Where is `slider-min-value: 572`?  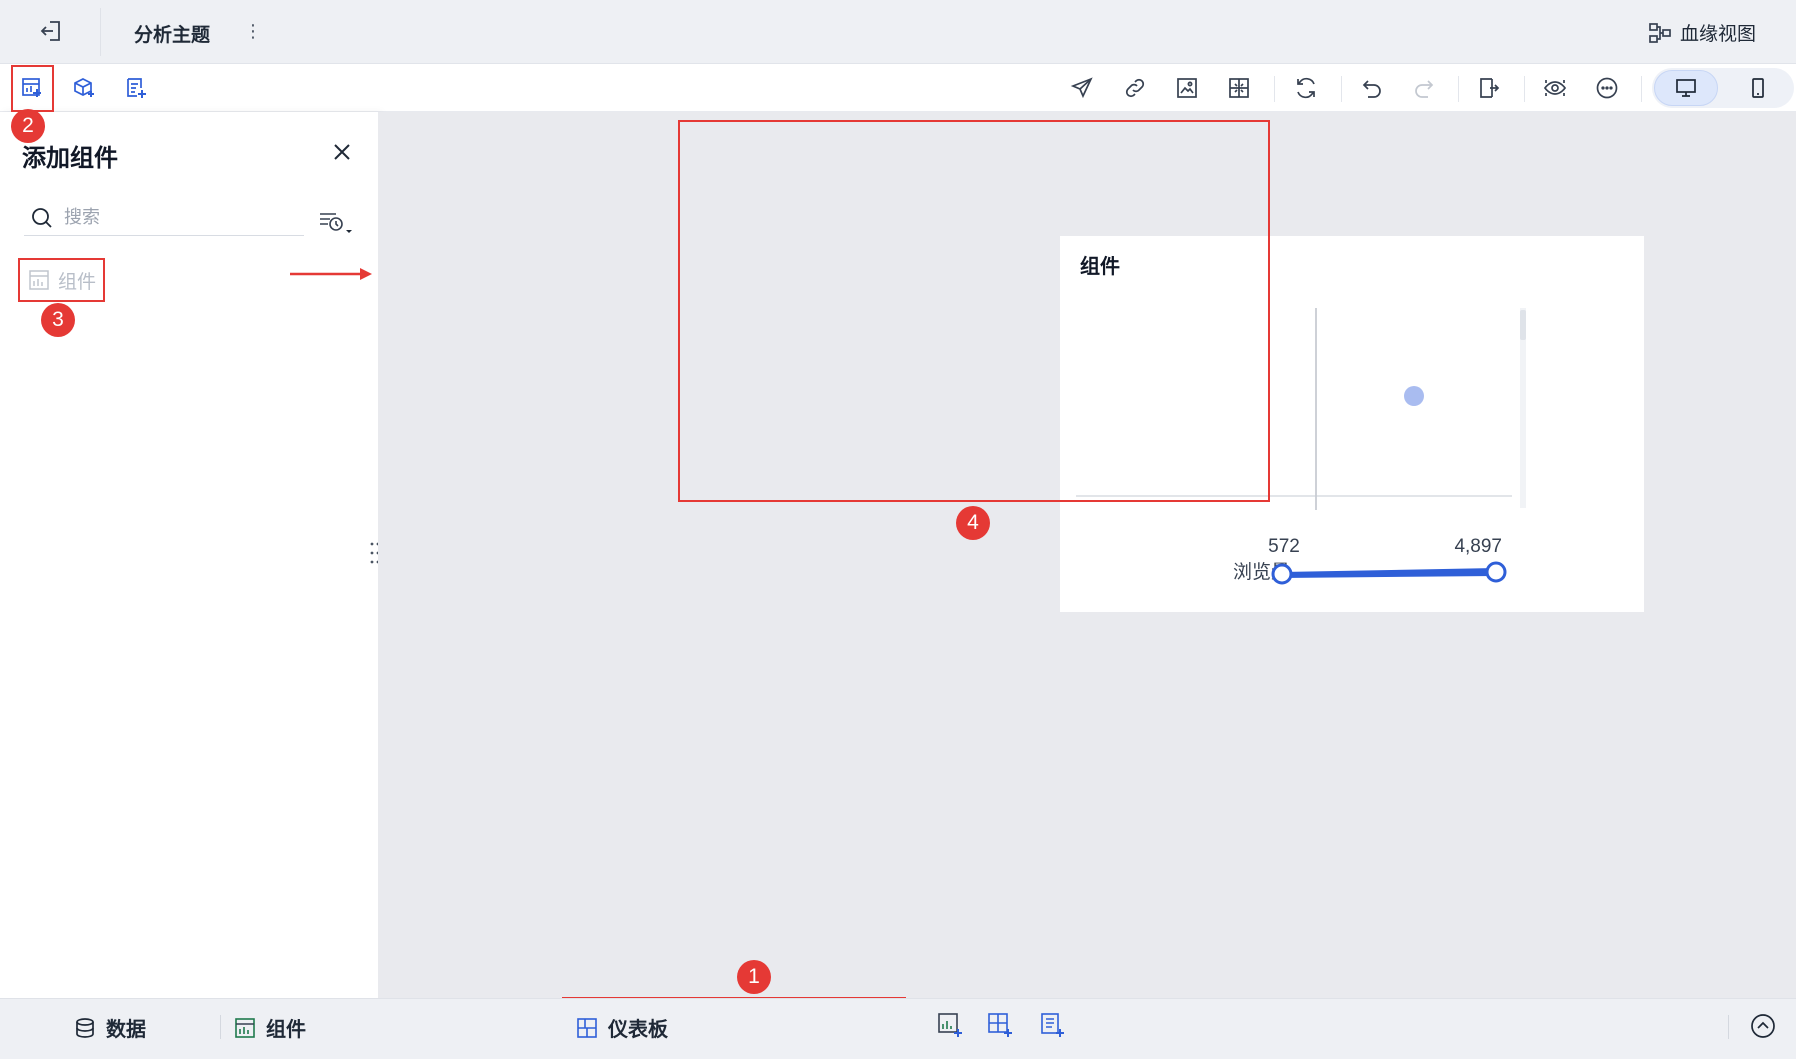
slider-min-value: 572 is located at coordinates (1284, 546).